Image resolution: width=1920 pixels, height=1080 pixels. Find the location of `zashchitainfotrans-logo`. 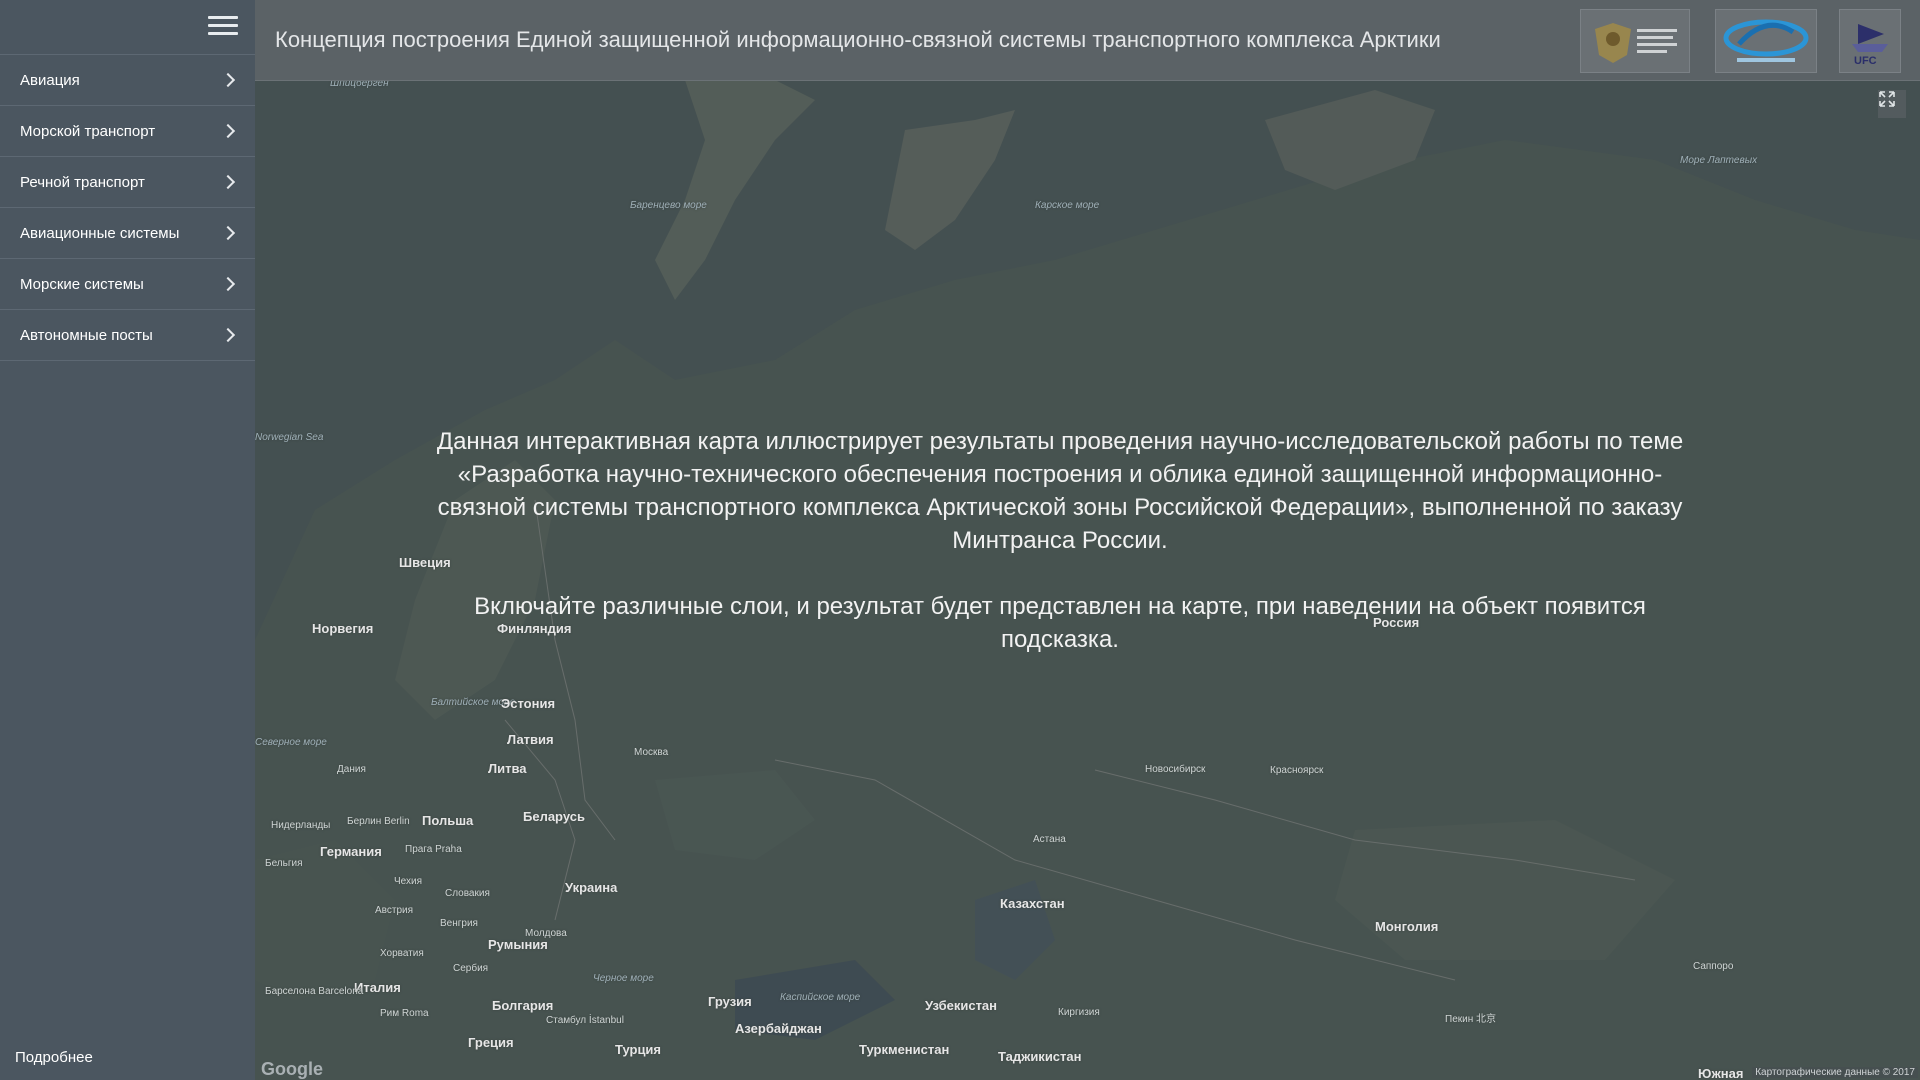

zashchitainfotrans-logo is located at coordinates (1766, 41).